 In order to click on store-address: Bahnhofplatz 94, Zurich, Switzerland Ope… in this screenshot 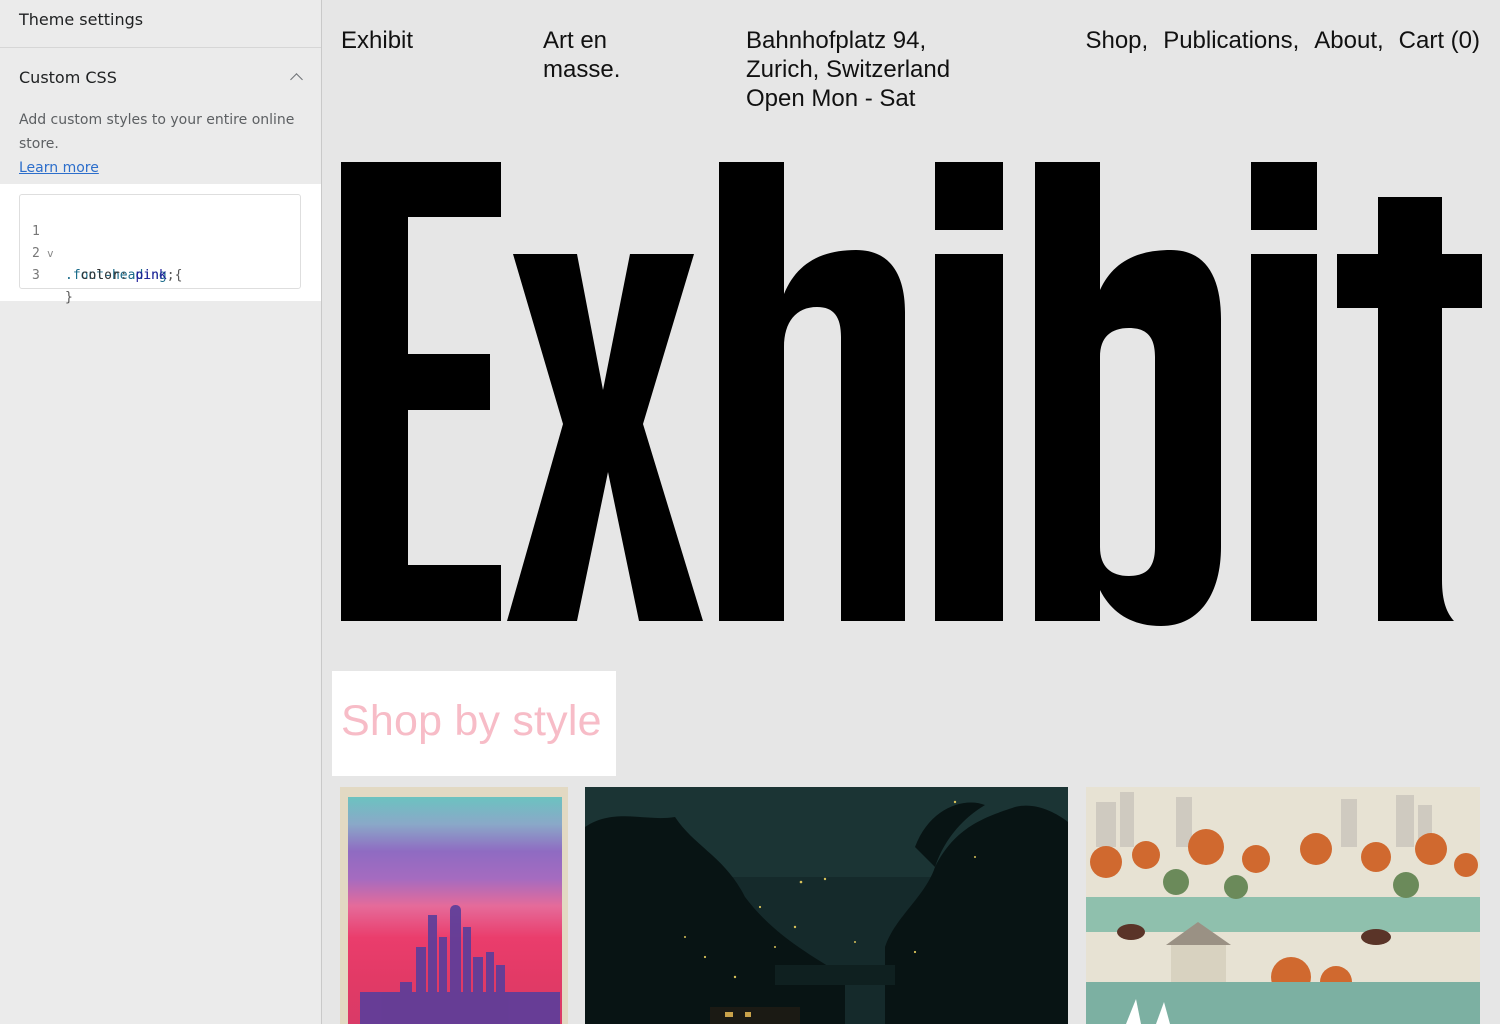, I will do `click(848, 69)`.